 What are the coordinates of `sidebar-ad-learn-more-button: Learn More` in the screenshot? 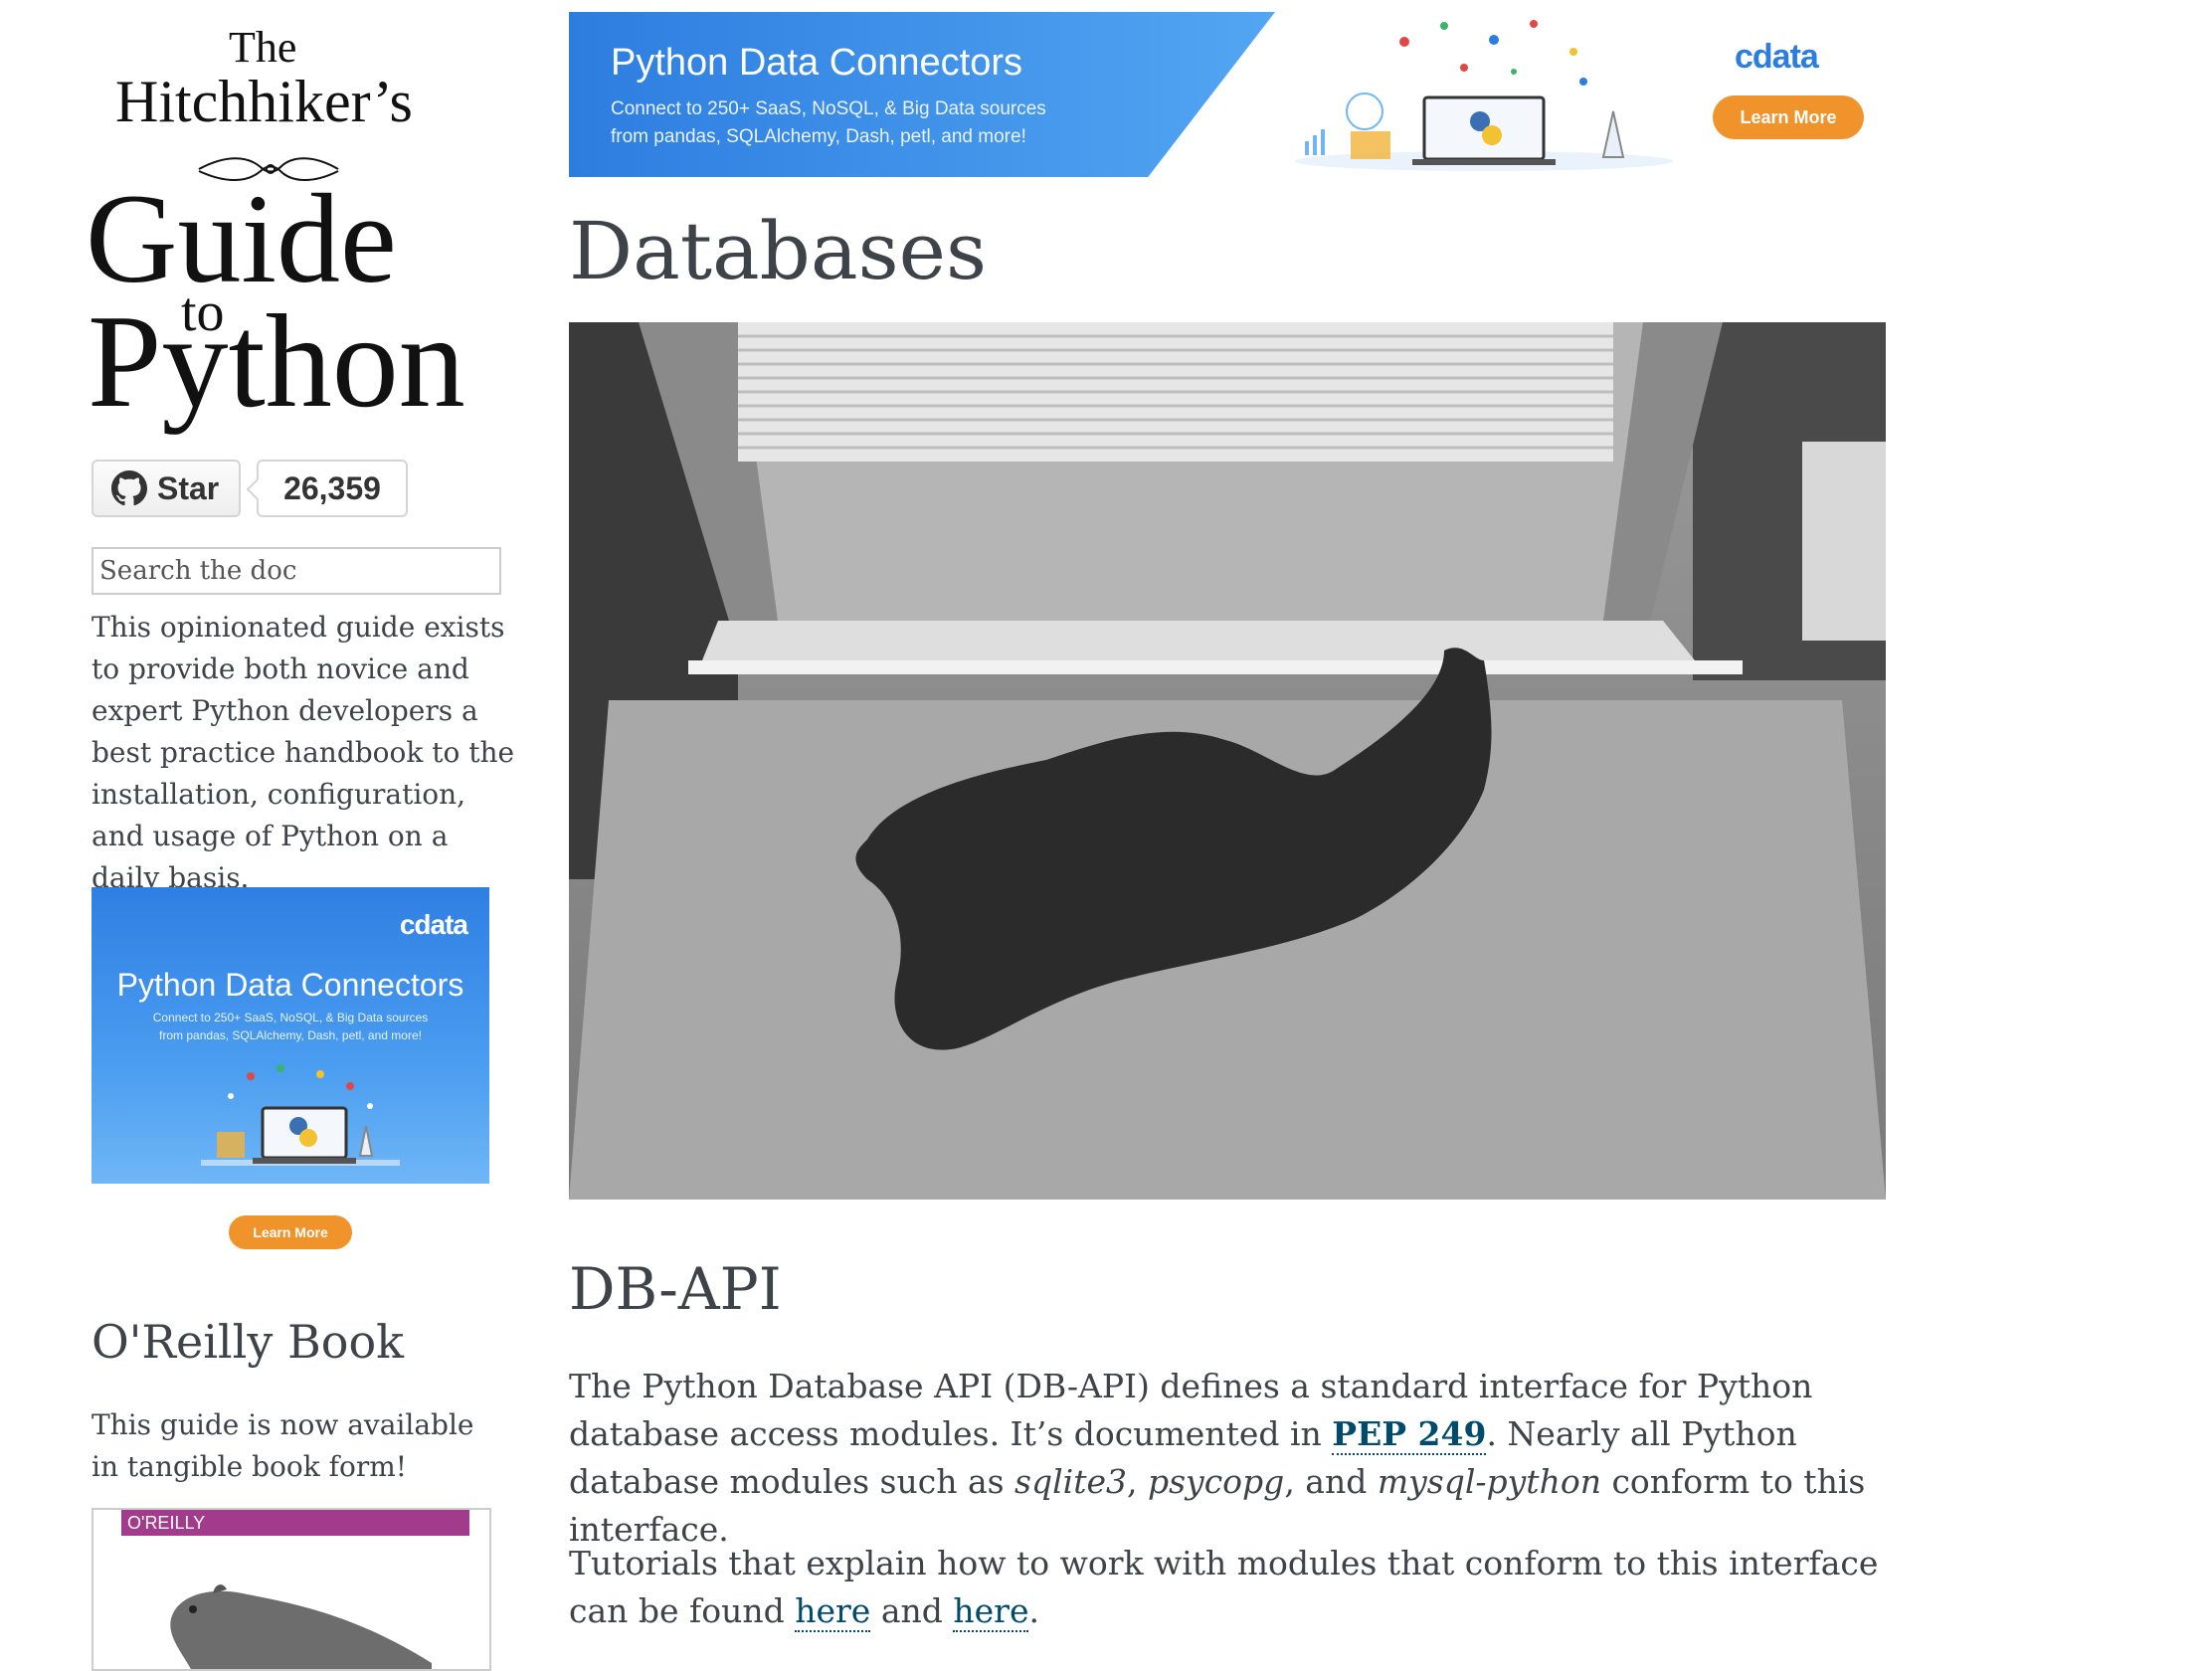 It's located at (290, 1232).